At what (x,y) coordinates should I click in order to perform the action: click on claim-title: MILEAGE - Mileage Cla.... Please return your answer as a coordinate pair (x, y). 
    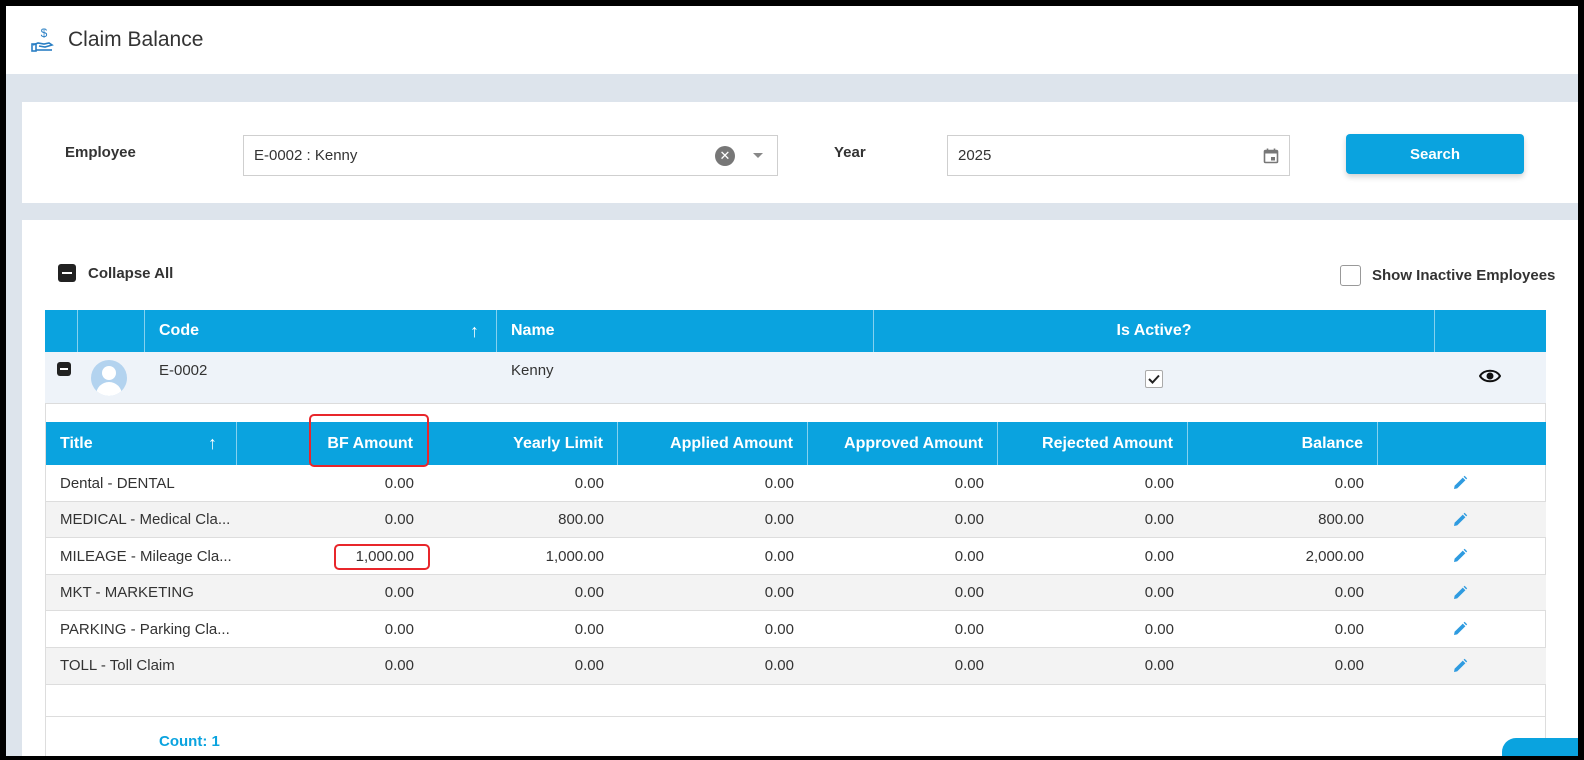
    Looking at the image, I should click on (146, 556).